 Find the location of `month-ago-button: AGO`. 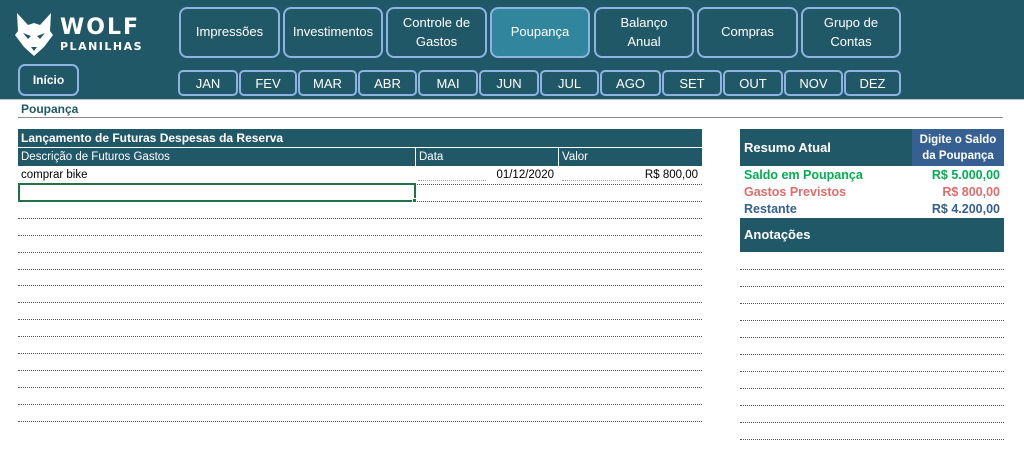

month-ago-button: AGO is located at coordinates (630, 83).